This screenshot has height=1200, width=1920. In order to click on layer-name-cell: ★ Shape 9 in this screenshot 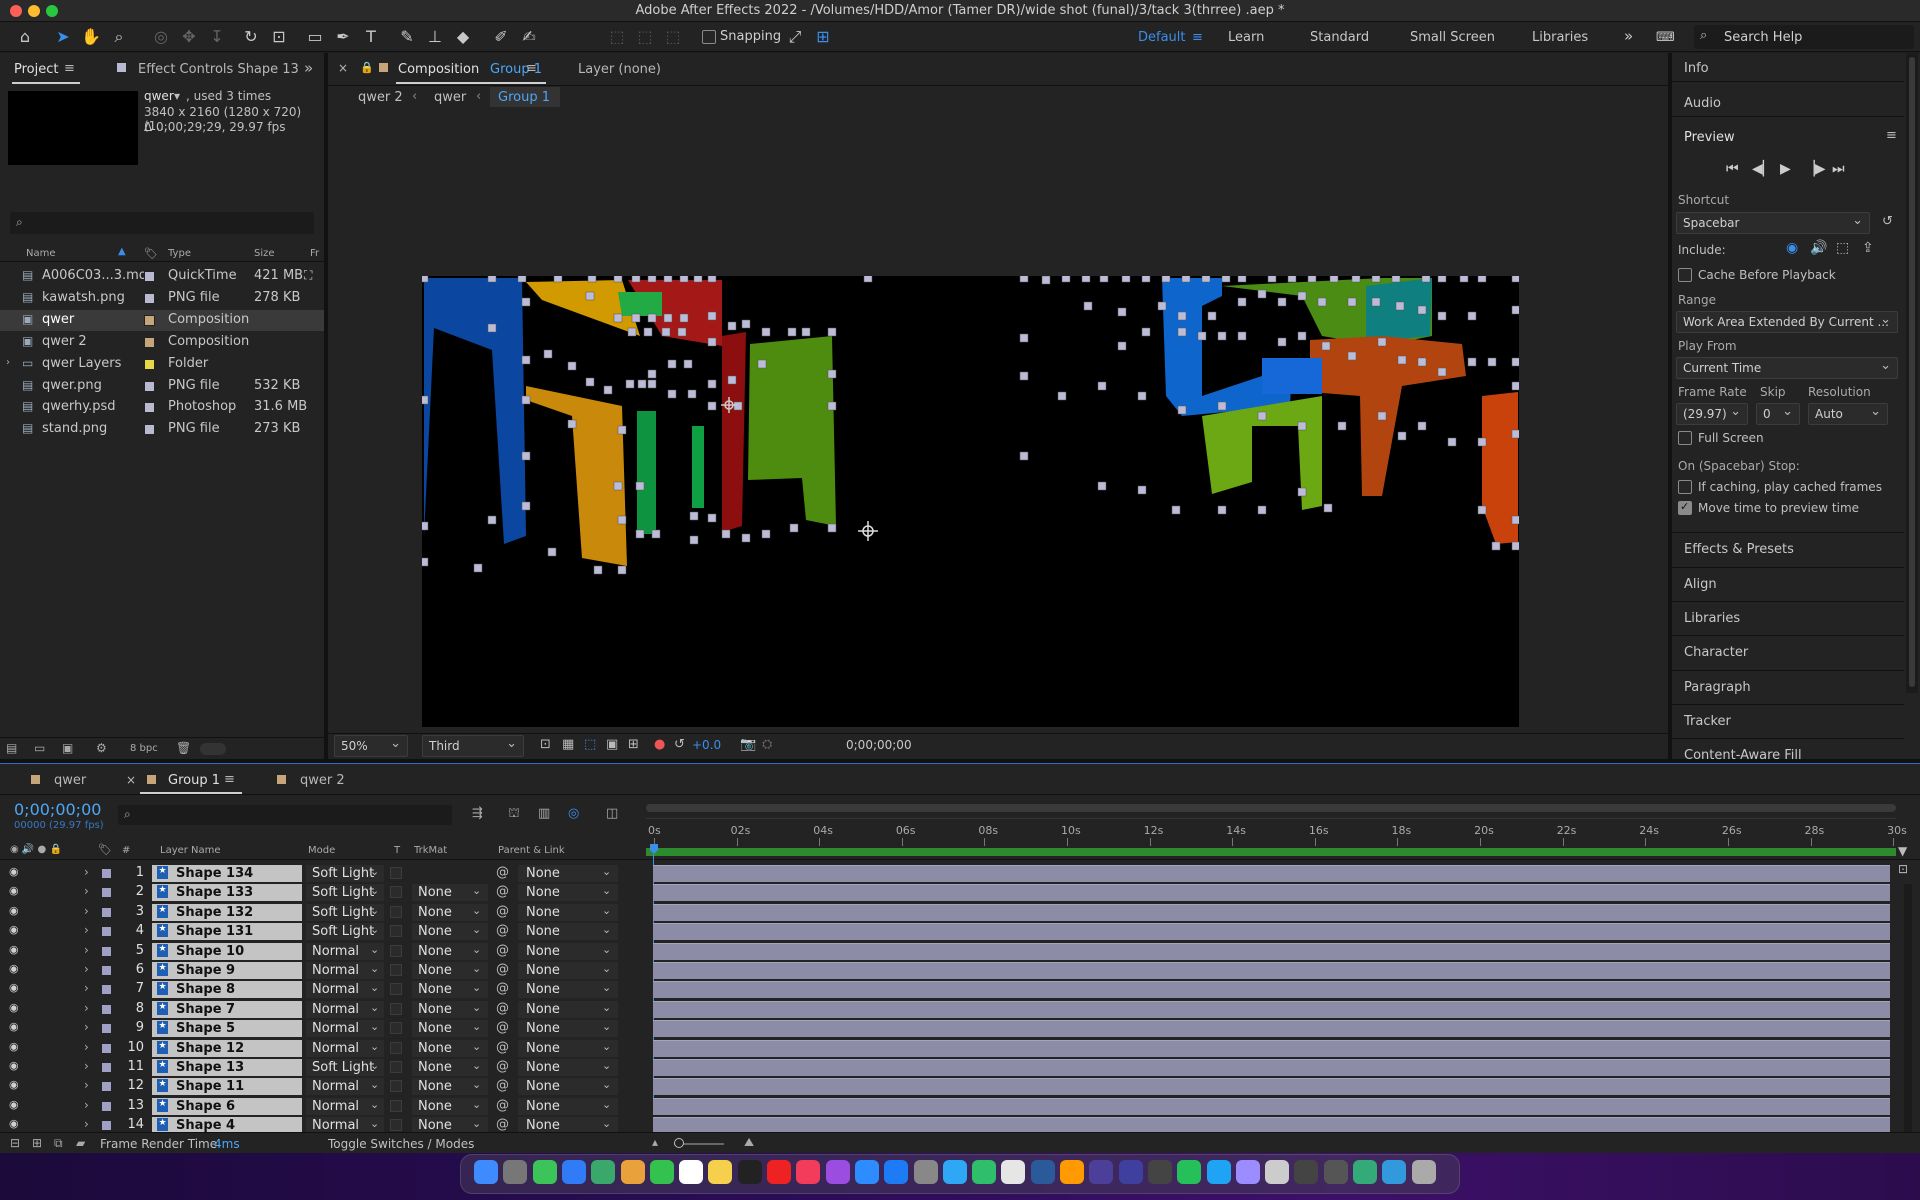, I will do `click(227, 970)`.